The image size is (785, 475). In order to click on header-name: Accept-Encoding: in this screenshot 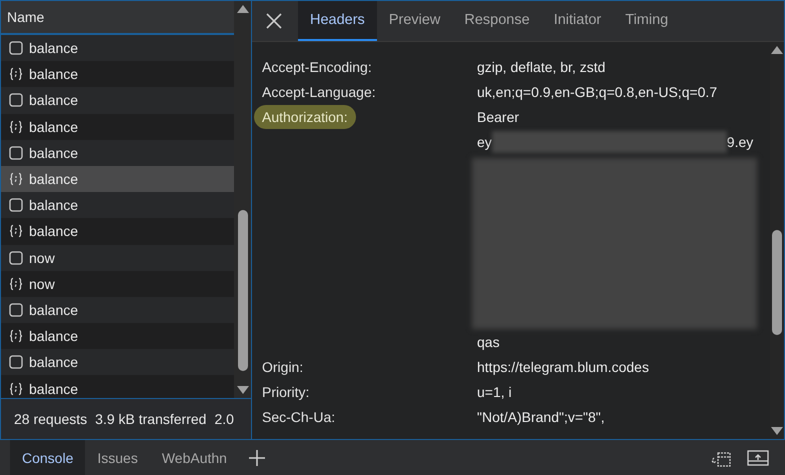, I will do `click(317, 67)`.